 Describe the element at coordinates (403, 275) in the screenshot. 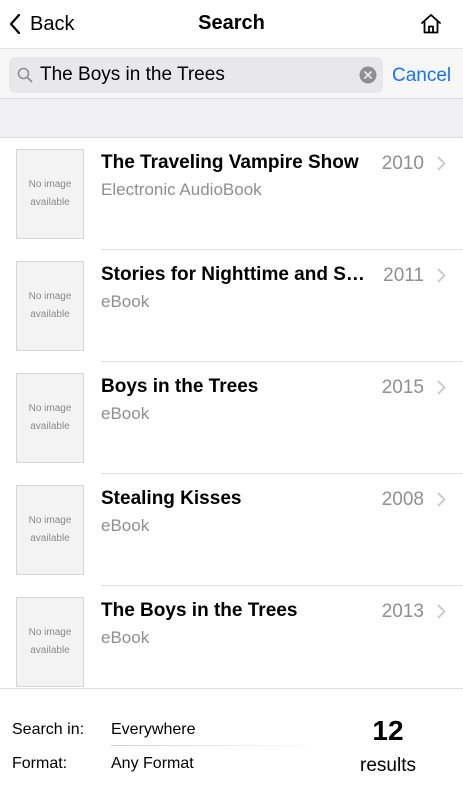

I see `result-year: 2011` at that location.